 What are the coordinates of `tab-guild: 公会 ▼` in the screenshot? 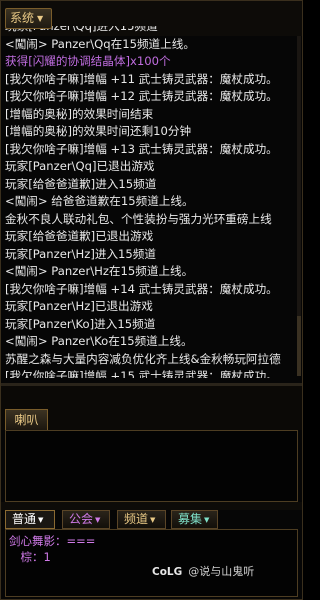 It's located at (86, 519).